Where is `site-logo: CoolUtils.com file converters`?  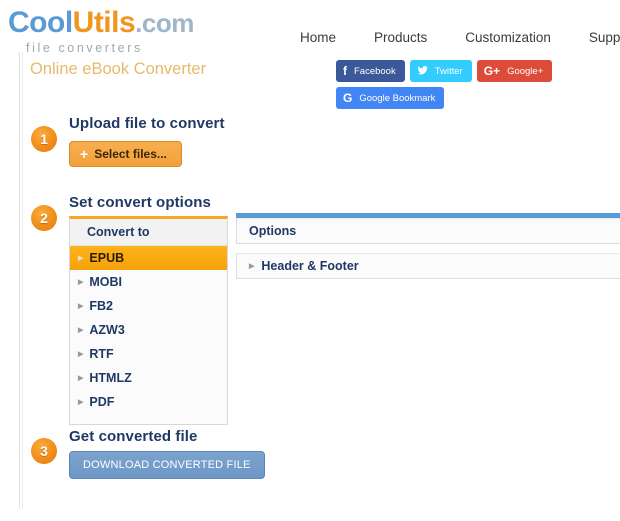
site-logo: CoolUtils.com file converters is located at coordinates (108, 32).